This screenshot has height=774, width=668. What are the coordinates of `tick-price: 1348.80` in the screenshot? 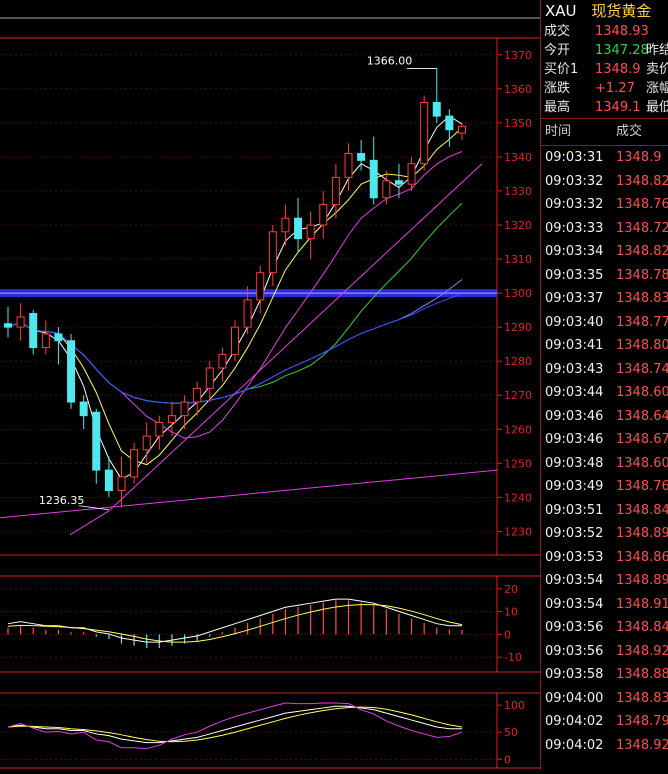 It's located at (642, 345).